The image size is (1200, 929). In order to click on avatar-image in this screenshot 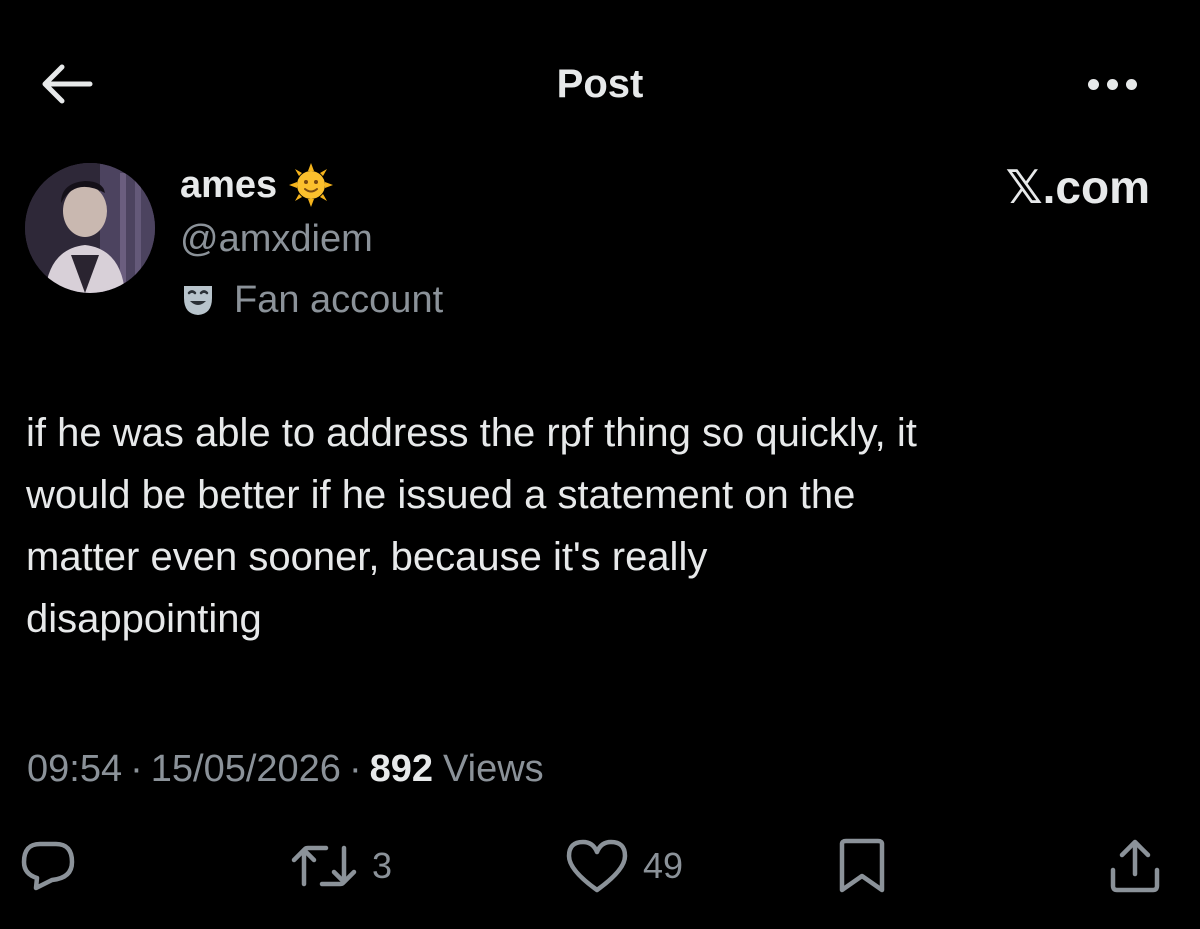, I will do `click(90, 228)`.